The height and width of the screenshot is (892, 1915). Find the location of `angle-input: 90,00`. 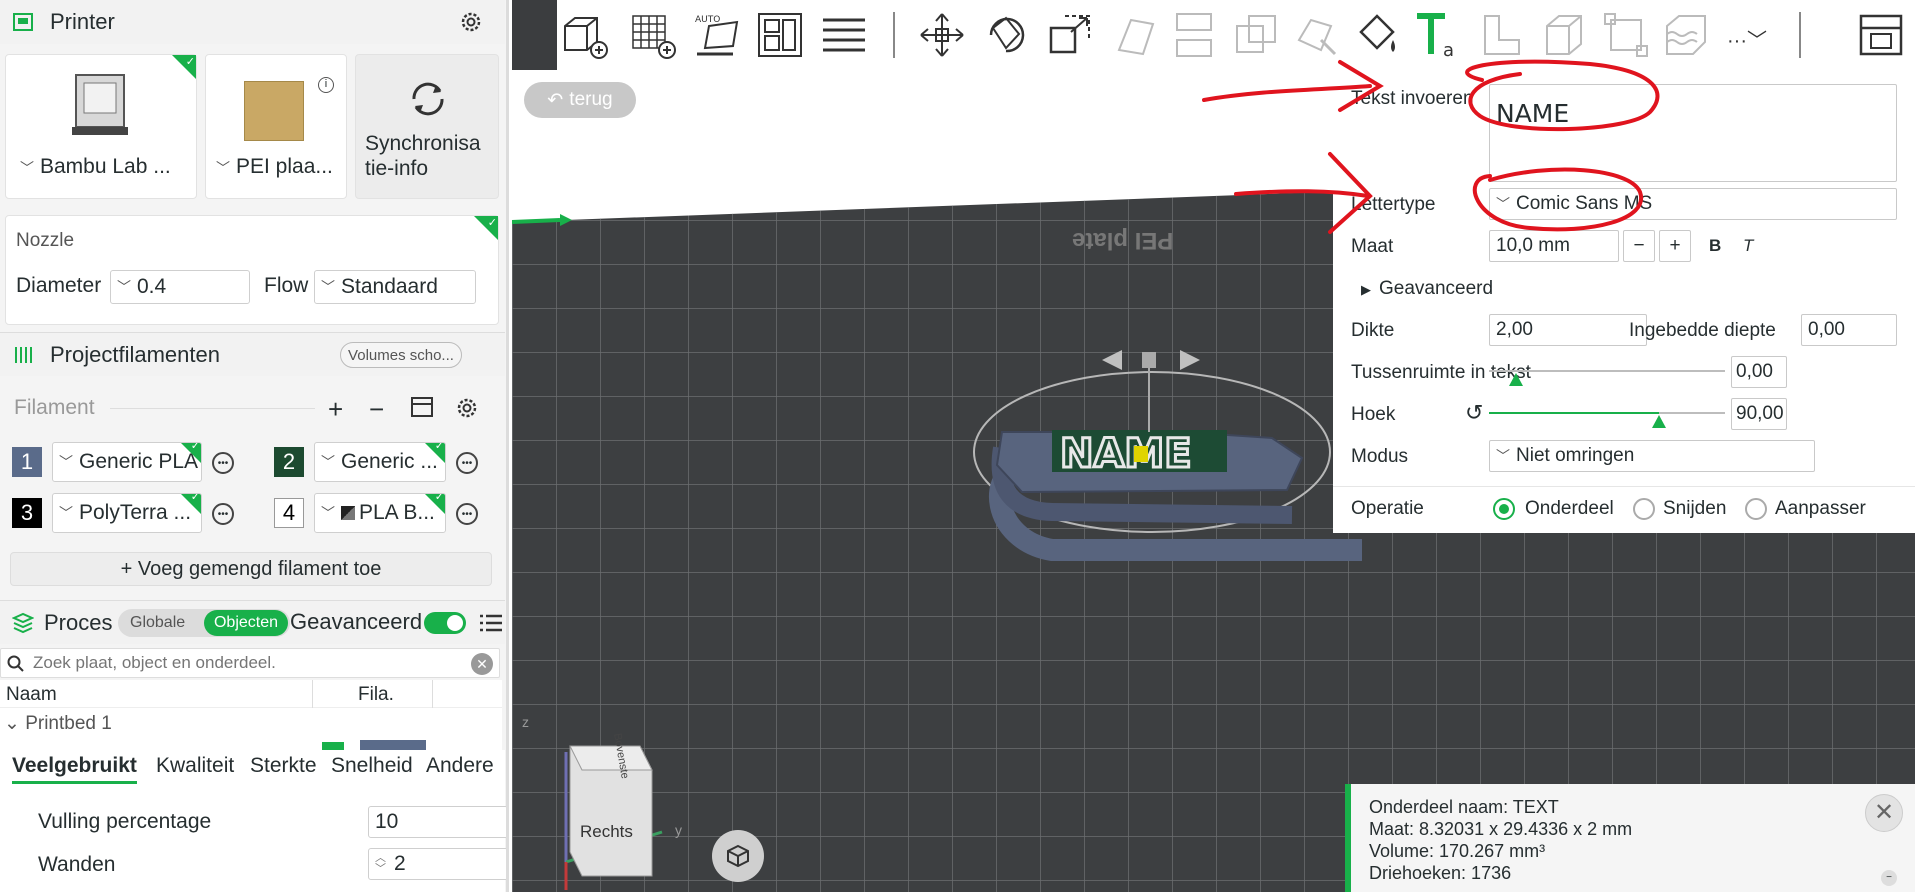

angle-input: 90,00 is located at coordinates (1759, 414).